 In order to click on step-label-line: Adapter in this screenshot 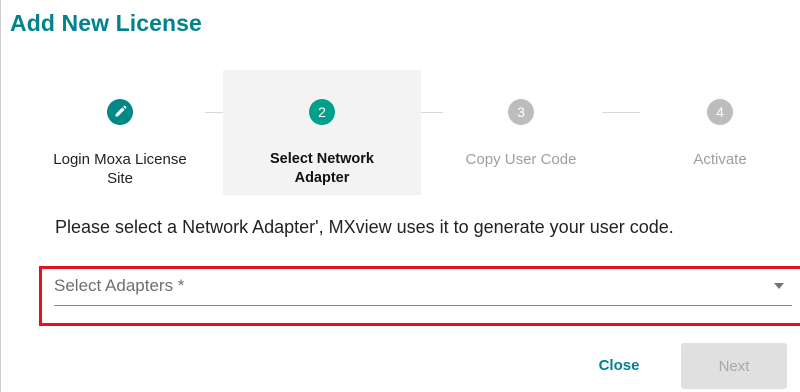, I will do `click(322, 178)`.